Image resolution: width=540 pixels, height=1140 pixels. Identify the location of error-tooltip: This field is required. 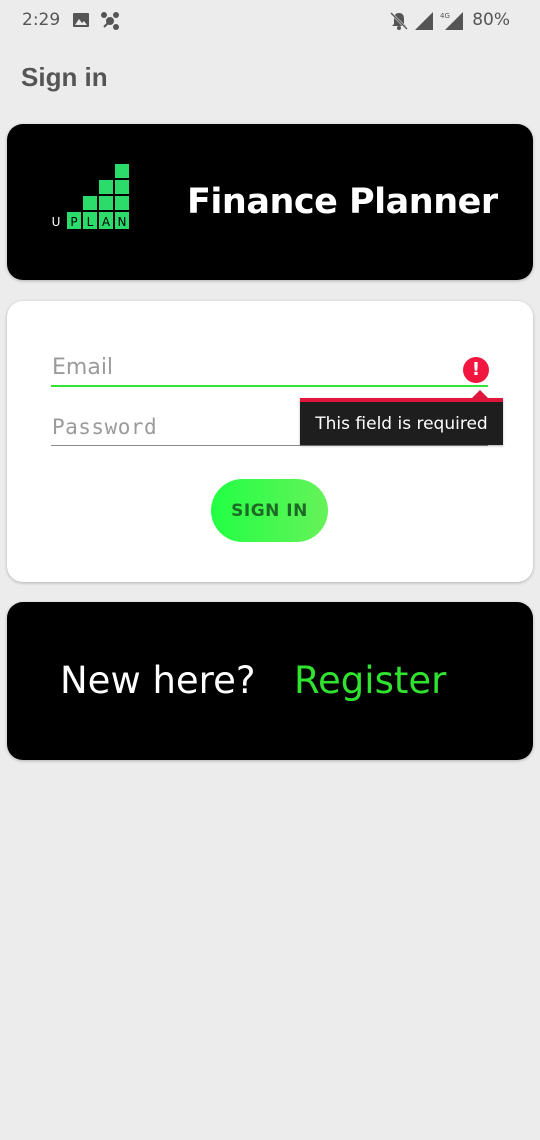
(401, 421).